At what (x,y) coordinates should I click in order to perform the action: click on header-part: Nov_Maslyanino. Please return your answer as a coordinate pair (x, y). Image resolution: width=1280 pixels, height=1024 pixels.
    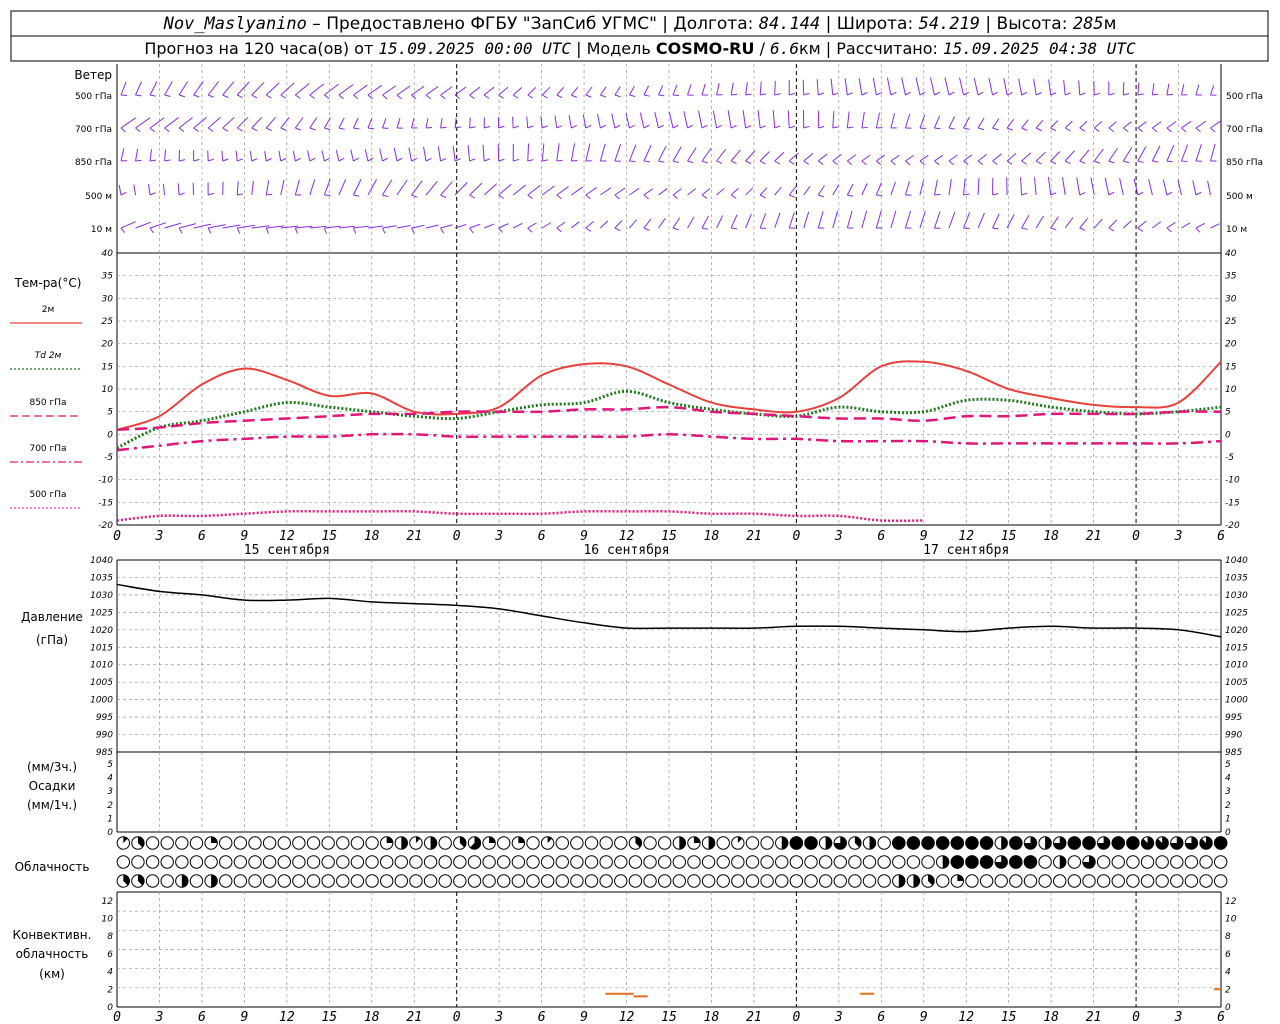
    Looking at the image, I should click on (235, 24).